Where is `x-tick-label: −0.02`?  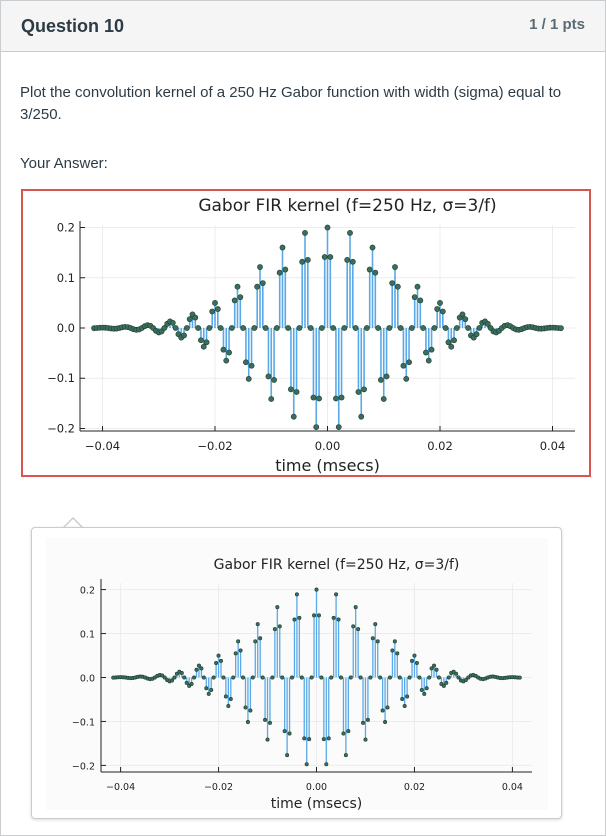
x-tick-label: −0.02 is located at coordinates (218, 787).